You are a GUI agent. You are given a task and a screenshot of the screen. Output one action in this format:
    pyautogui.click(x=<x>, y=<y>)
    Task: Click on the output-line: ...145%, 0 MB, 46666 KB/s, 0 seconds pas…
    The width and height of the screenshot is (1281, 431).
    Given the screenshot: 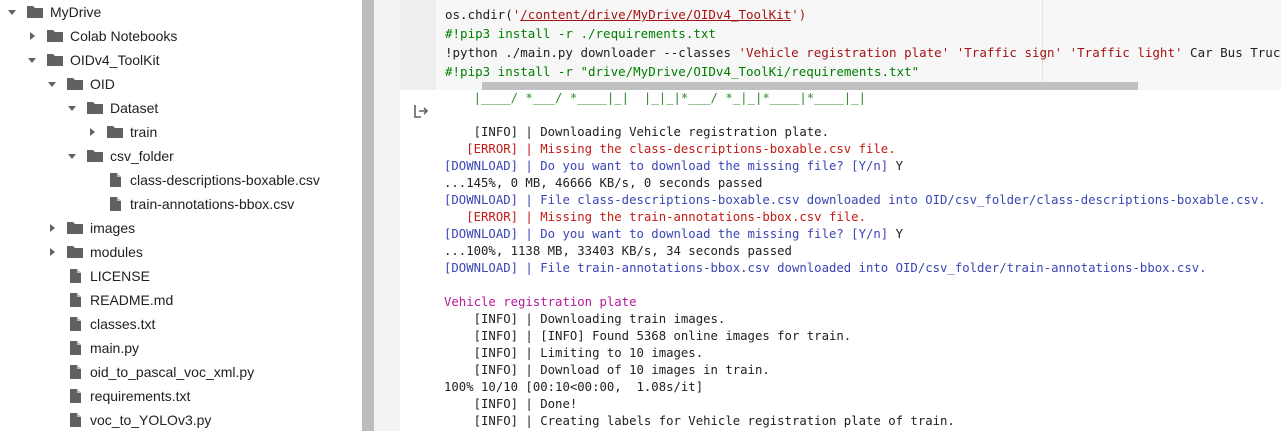 What is the action you would take?
    pyautogui.click(x=603, y=183)
    